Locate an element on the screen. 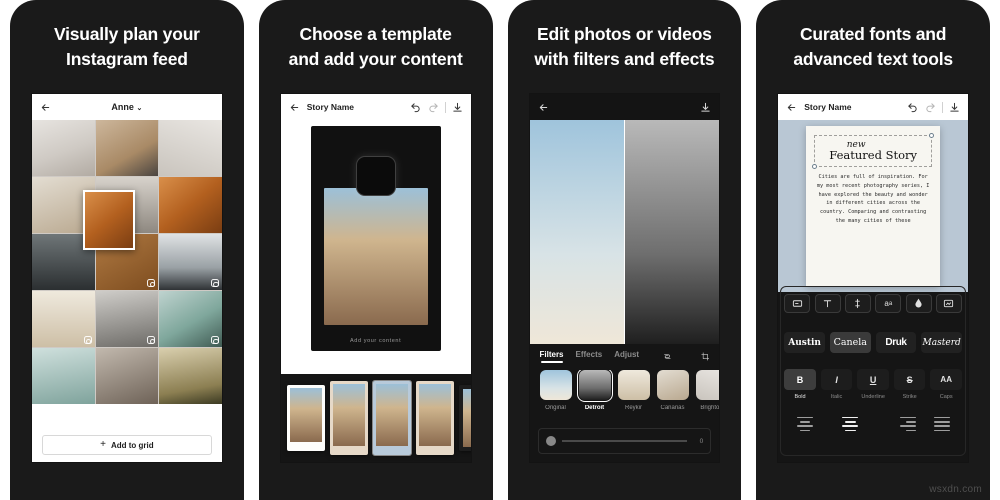  profile-name: Anne ⌄ is located at coordinates (127, 107).